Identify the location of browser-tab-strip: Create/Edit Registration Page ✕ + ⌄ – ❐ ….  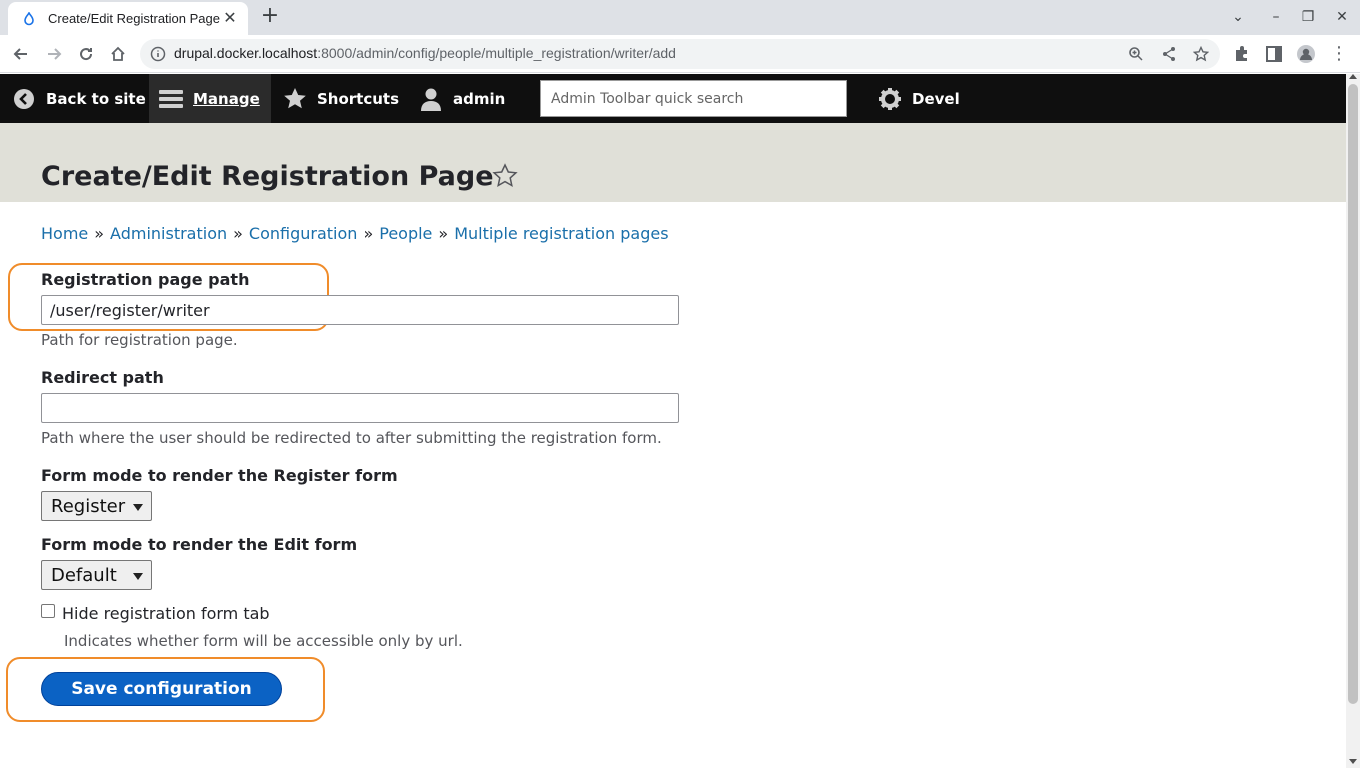
(680, 17).